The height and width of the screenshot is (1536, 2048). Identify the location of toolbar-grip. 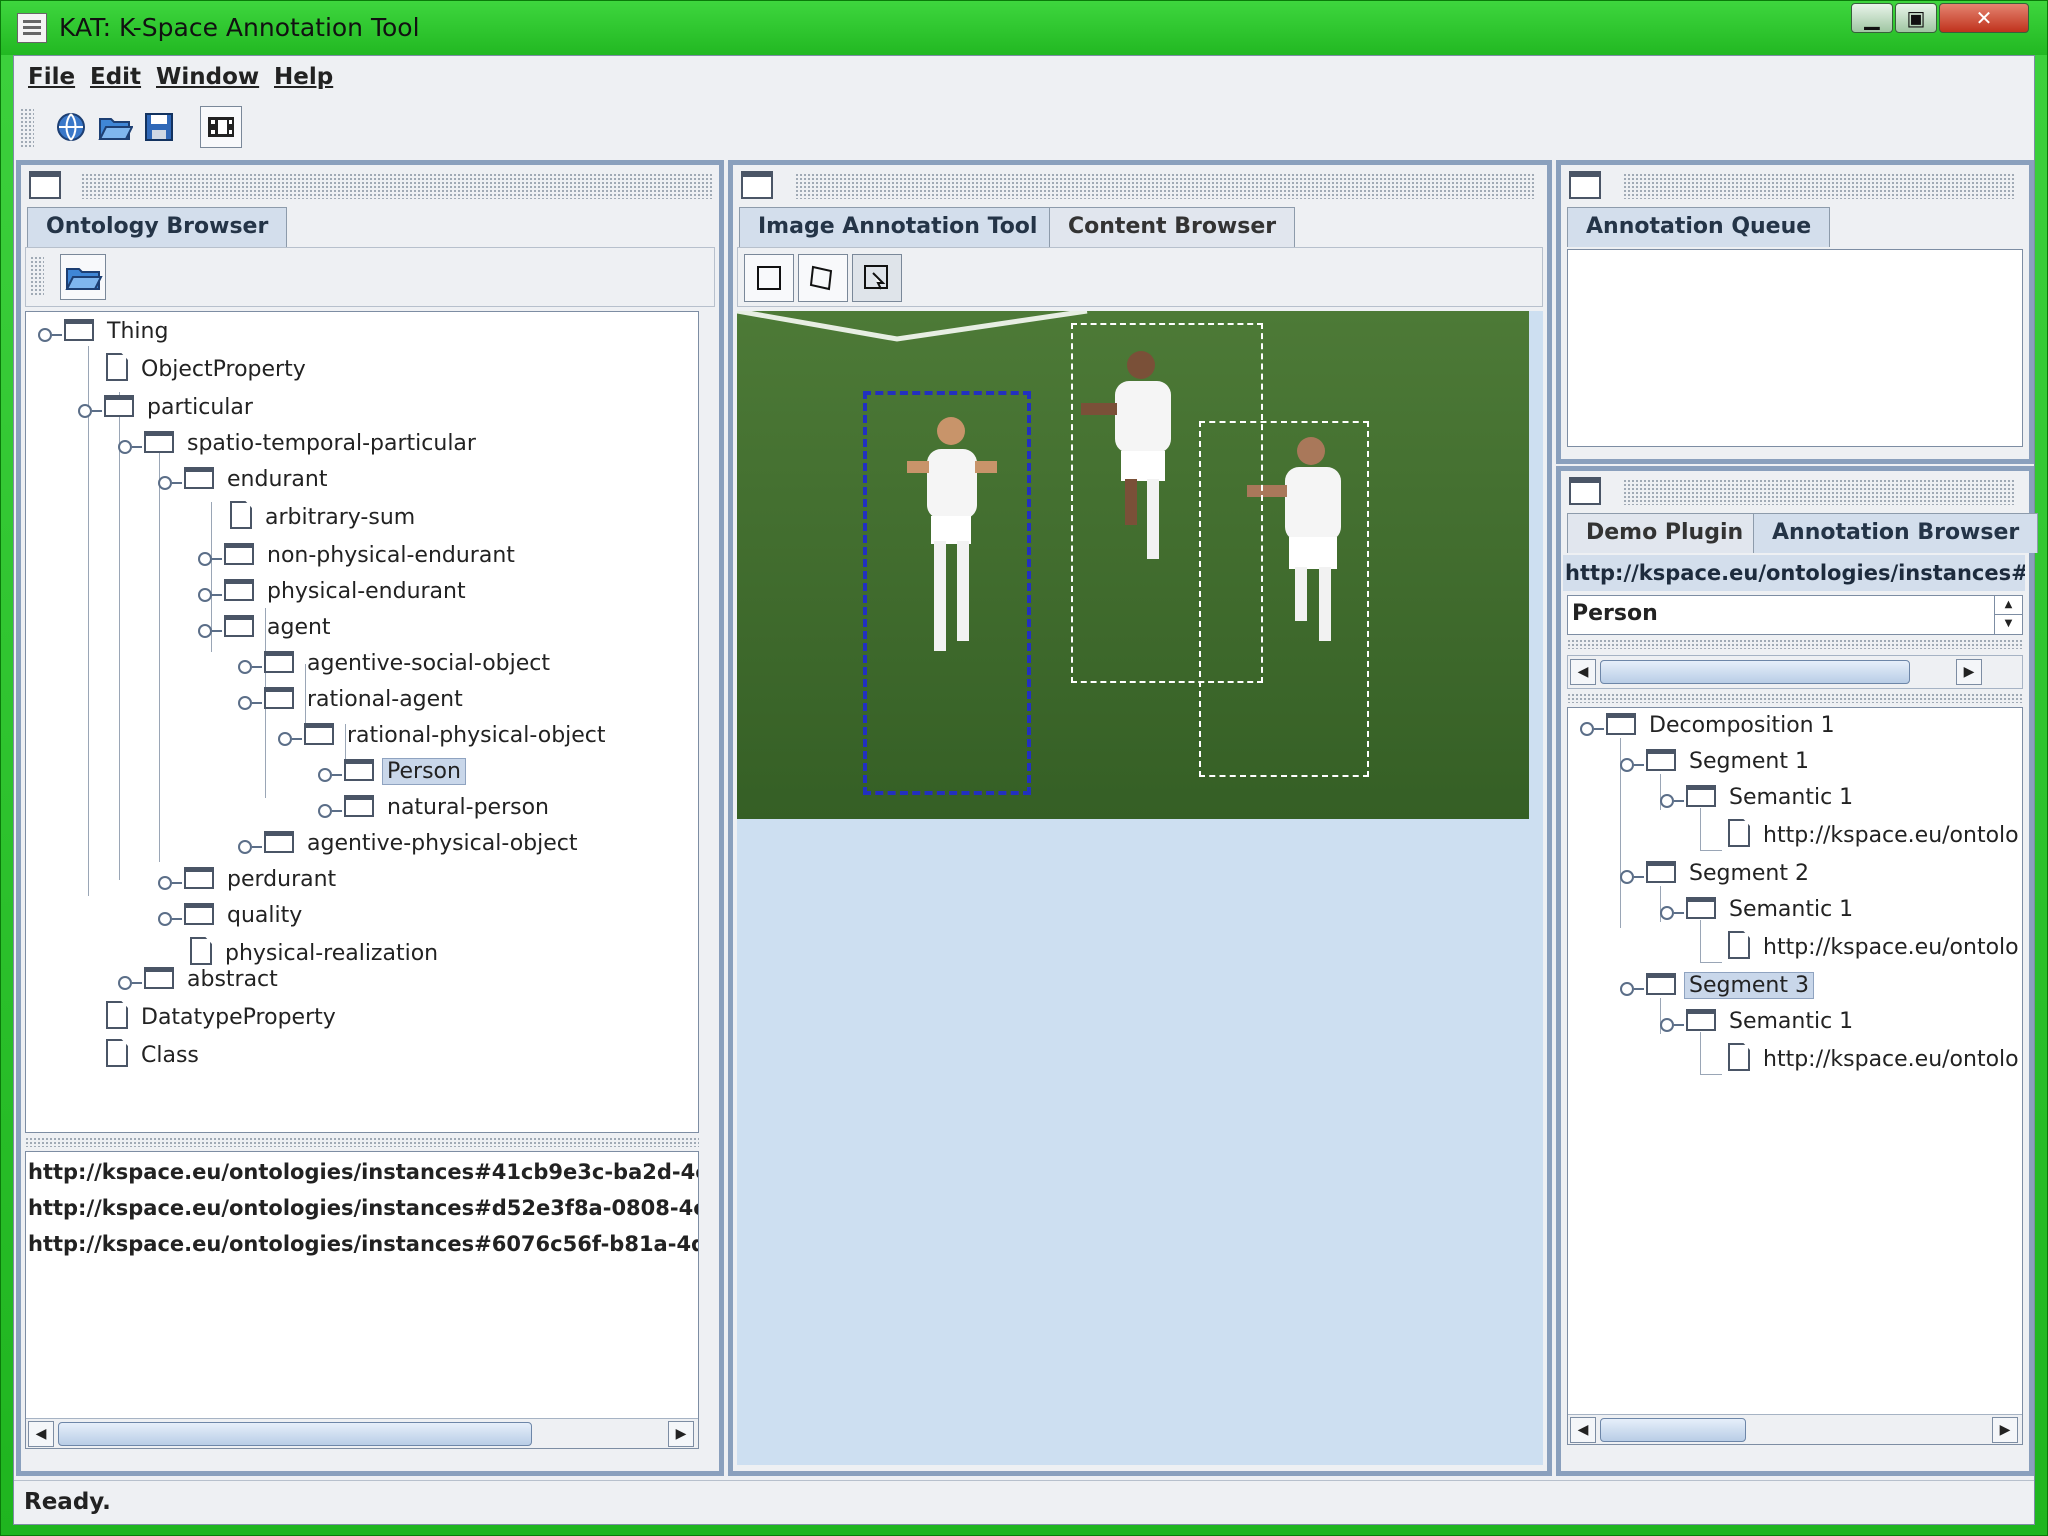
(27, 128).